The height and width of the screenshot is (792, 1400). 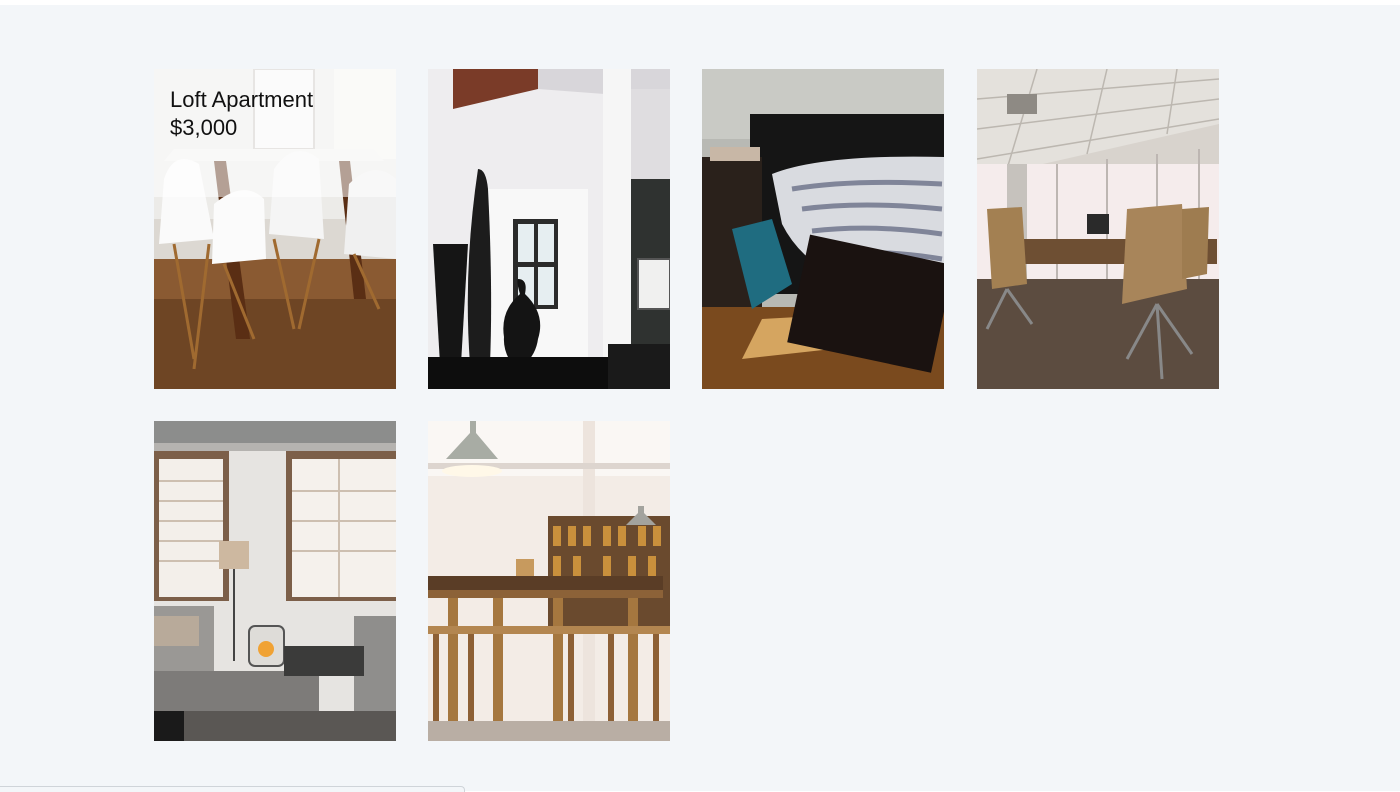 I want to click on listing-photo-white-interior, so click(x=549, y=229).